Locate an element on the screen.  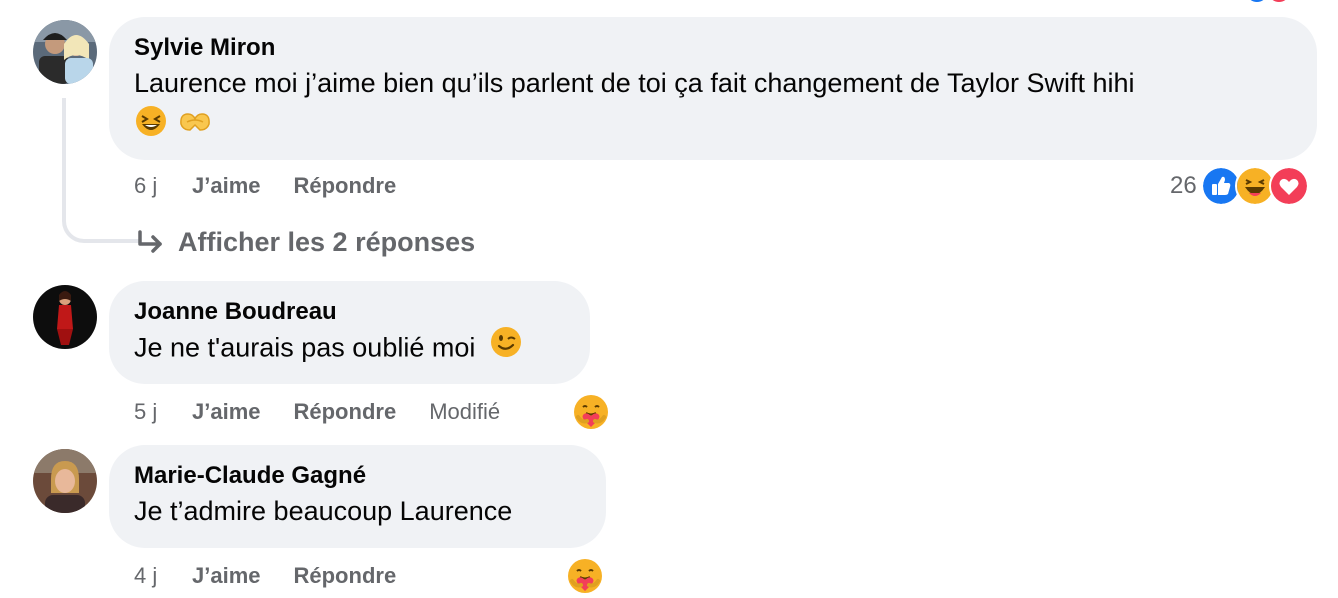
reaction-count: 26 is located at coordinates (1183, 185).